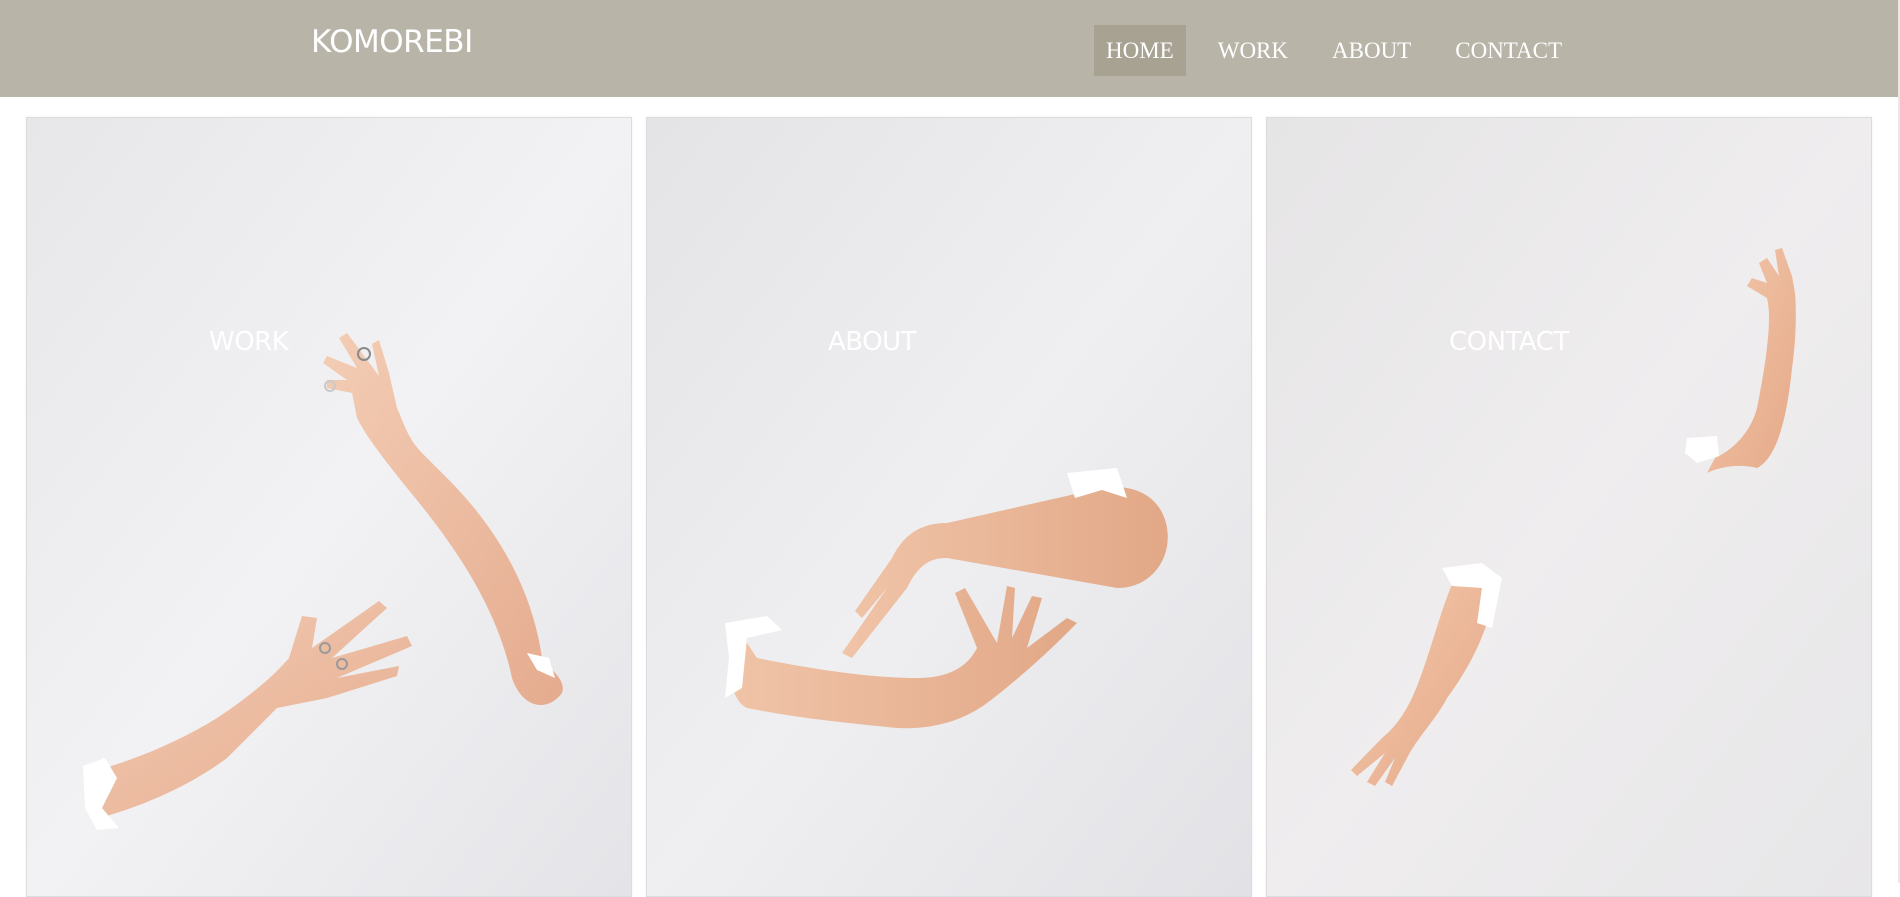  Describe the element at coordinates (1509, 342) in the screenshot. I see `card-contact-title: CONTACT` at that location.